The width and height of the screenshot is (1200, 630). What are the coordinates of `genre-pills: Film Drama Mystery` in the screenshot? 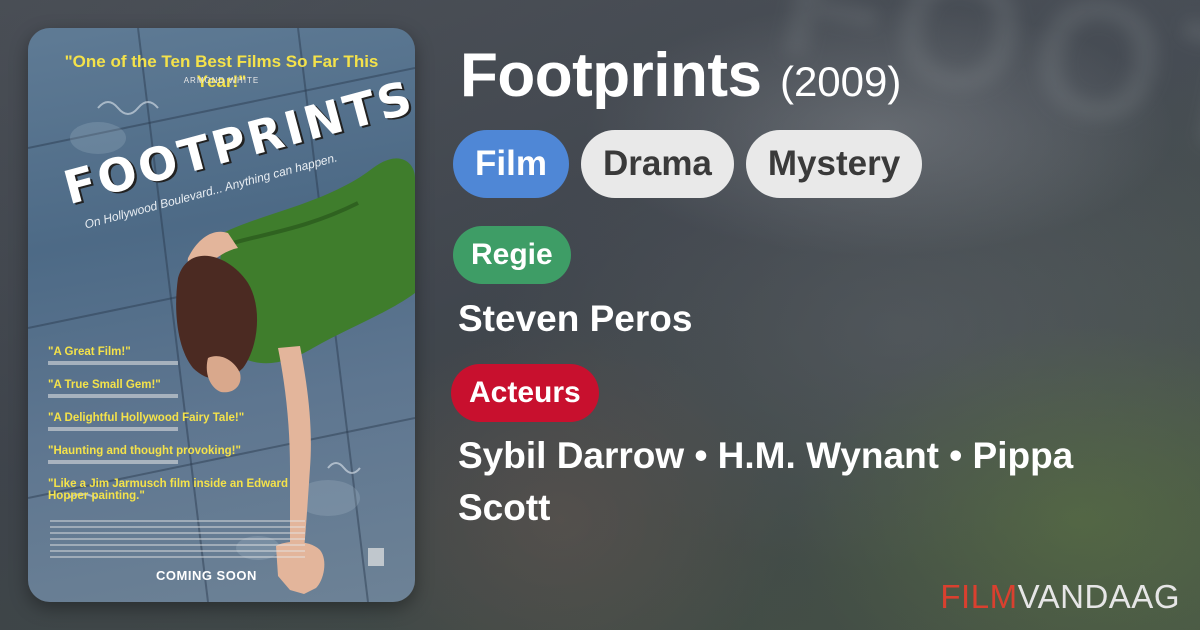 It's located at (688, 164).